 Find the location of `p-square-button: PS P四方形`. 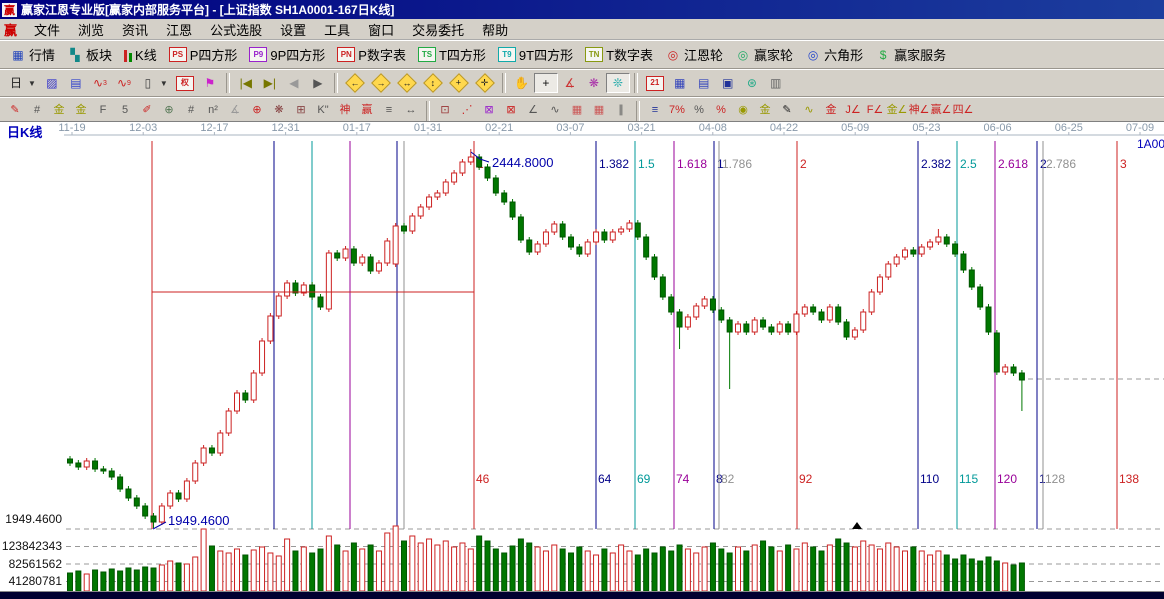

p-square-button: PS P四方形 is located at coordinates (203, 54).